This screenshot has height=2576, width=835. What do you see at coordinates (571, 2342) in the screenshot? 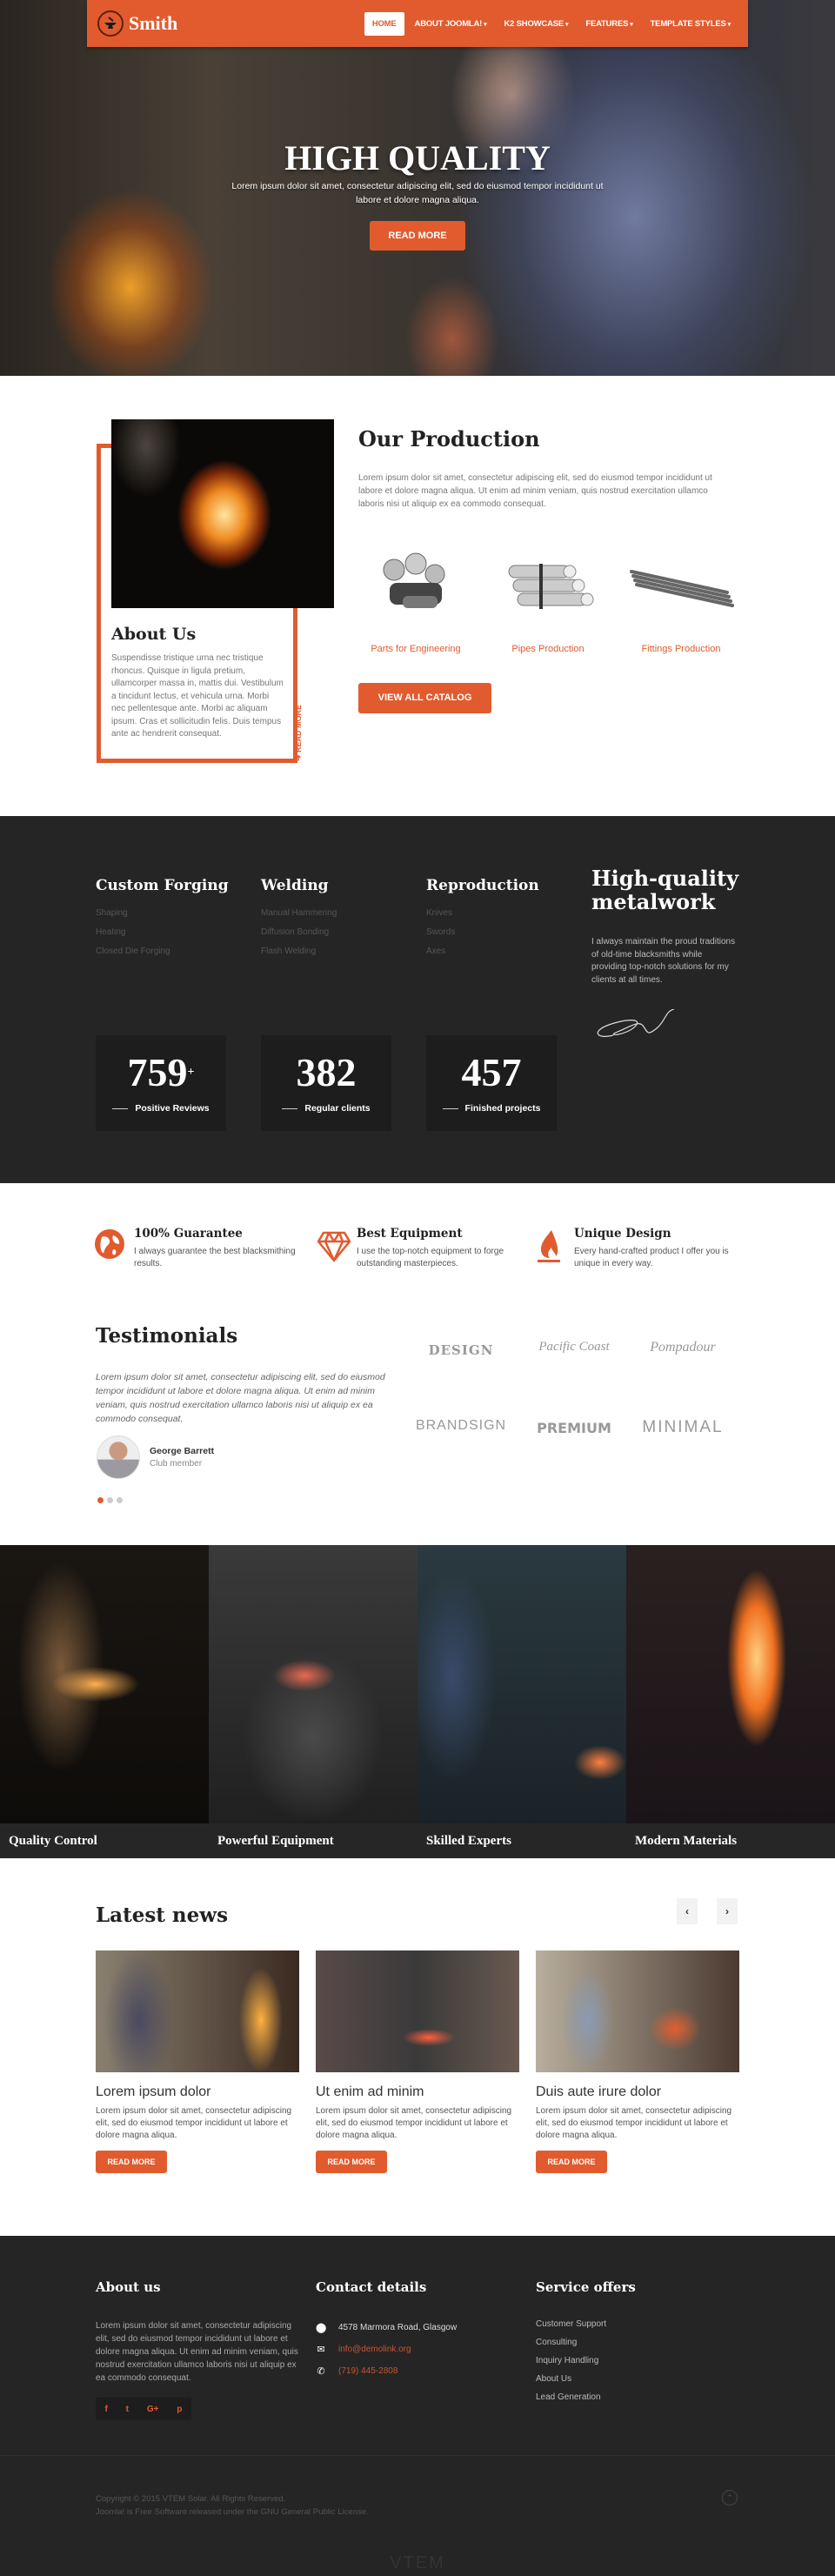
I see `footer-service-link: Consulting` at bounding box center [571, 2342].